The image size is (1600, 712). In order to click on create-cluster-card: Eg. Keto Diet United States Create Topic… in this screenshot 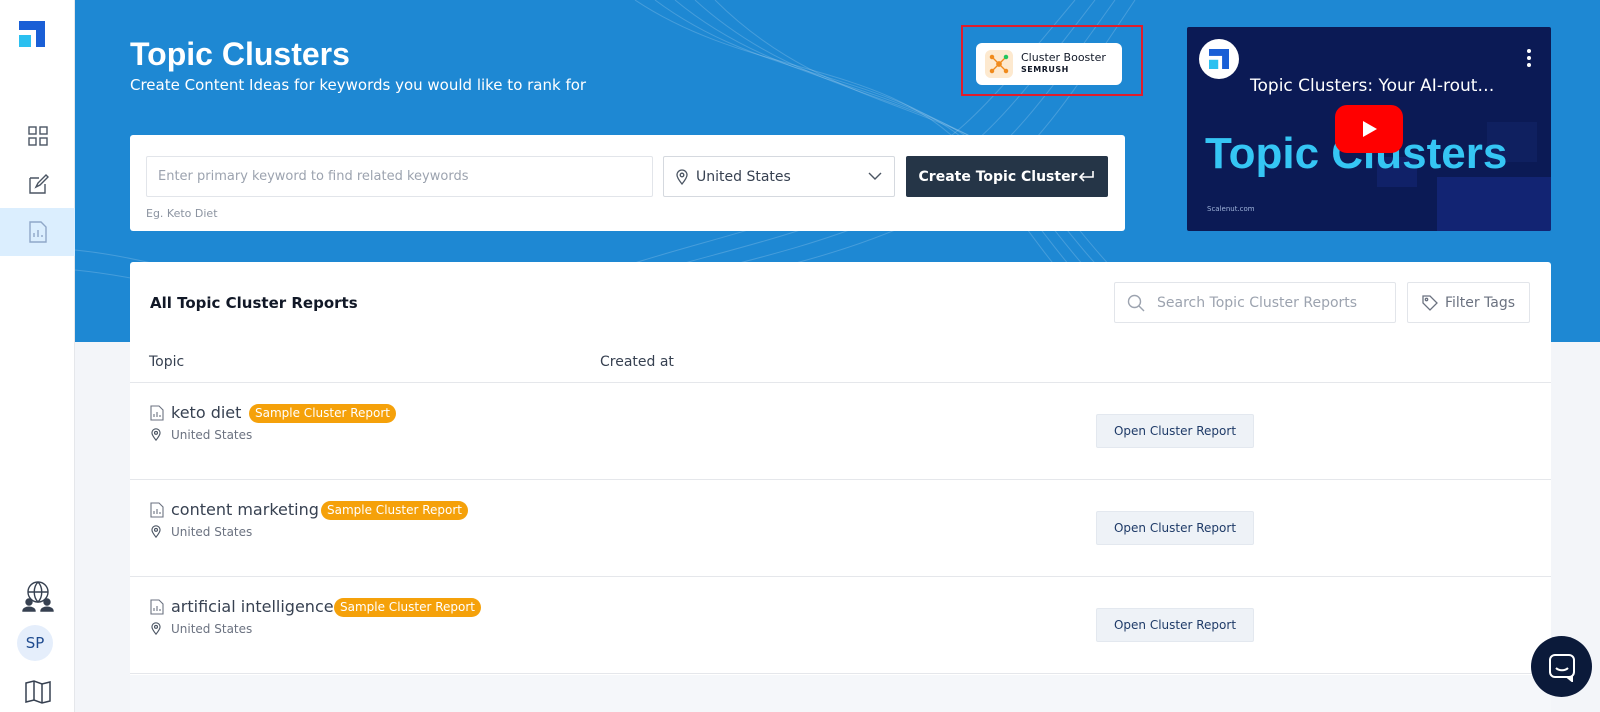, I will do `click(627, 183)`.